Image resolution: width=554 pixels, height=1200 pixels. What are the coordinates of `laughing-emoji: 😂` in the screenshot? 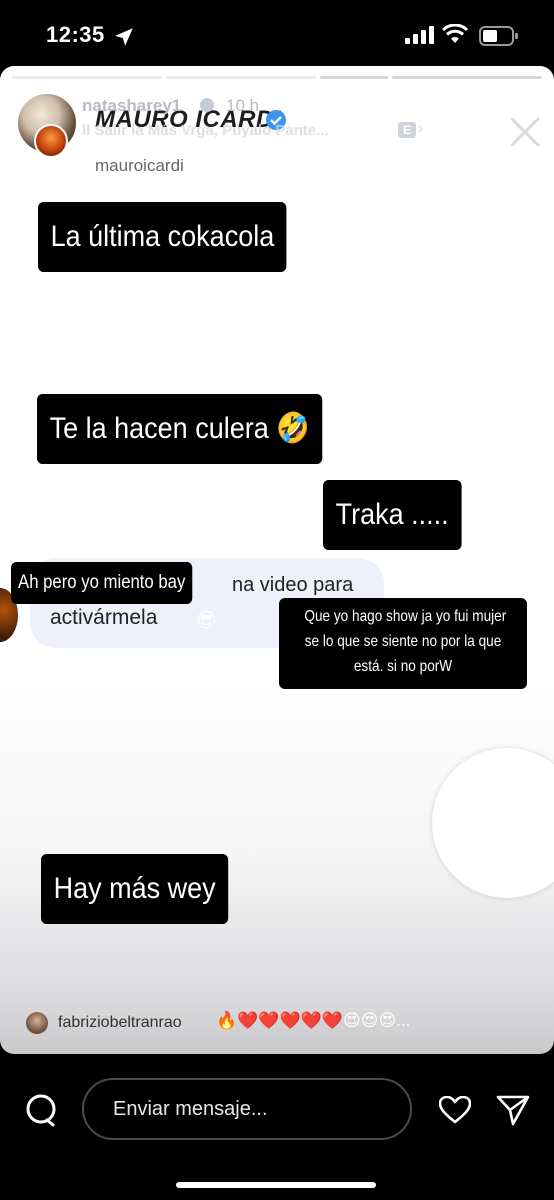 It's located at (511, 821).